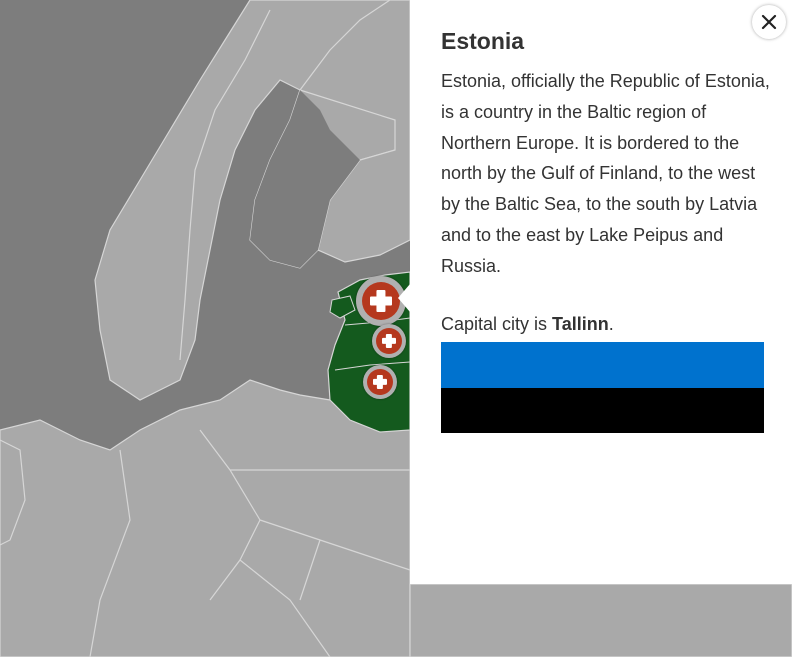  What do you see at coordinates (483, 41) in the screenshot?
I see `country-title: Estonia` at bounding box center [483, 41].